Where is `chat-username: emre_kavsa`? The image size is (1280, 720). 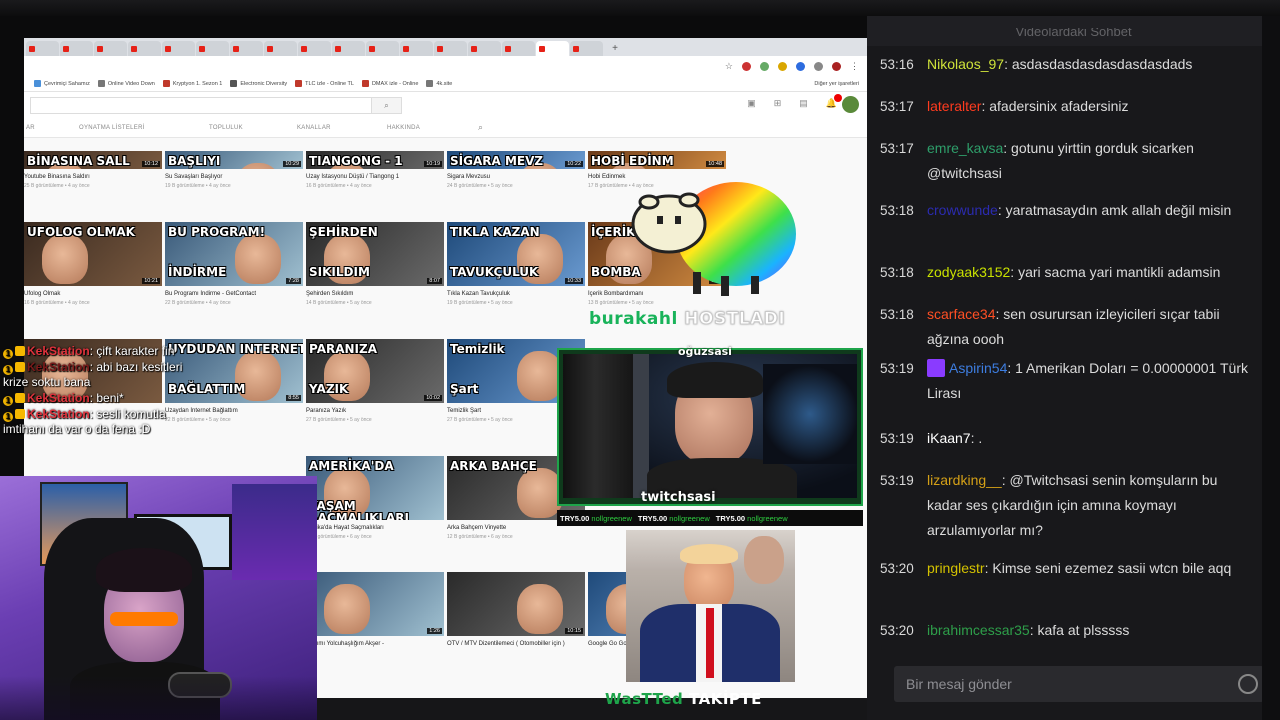
chat-username: emre_kavsa is located at coordinates (965, 148).